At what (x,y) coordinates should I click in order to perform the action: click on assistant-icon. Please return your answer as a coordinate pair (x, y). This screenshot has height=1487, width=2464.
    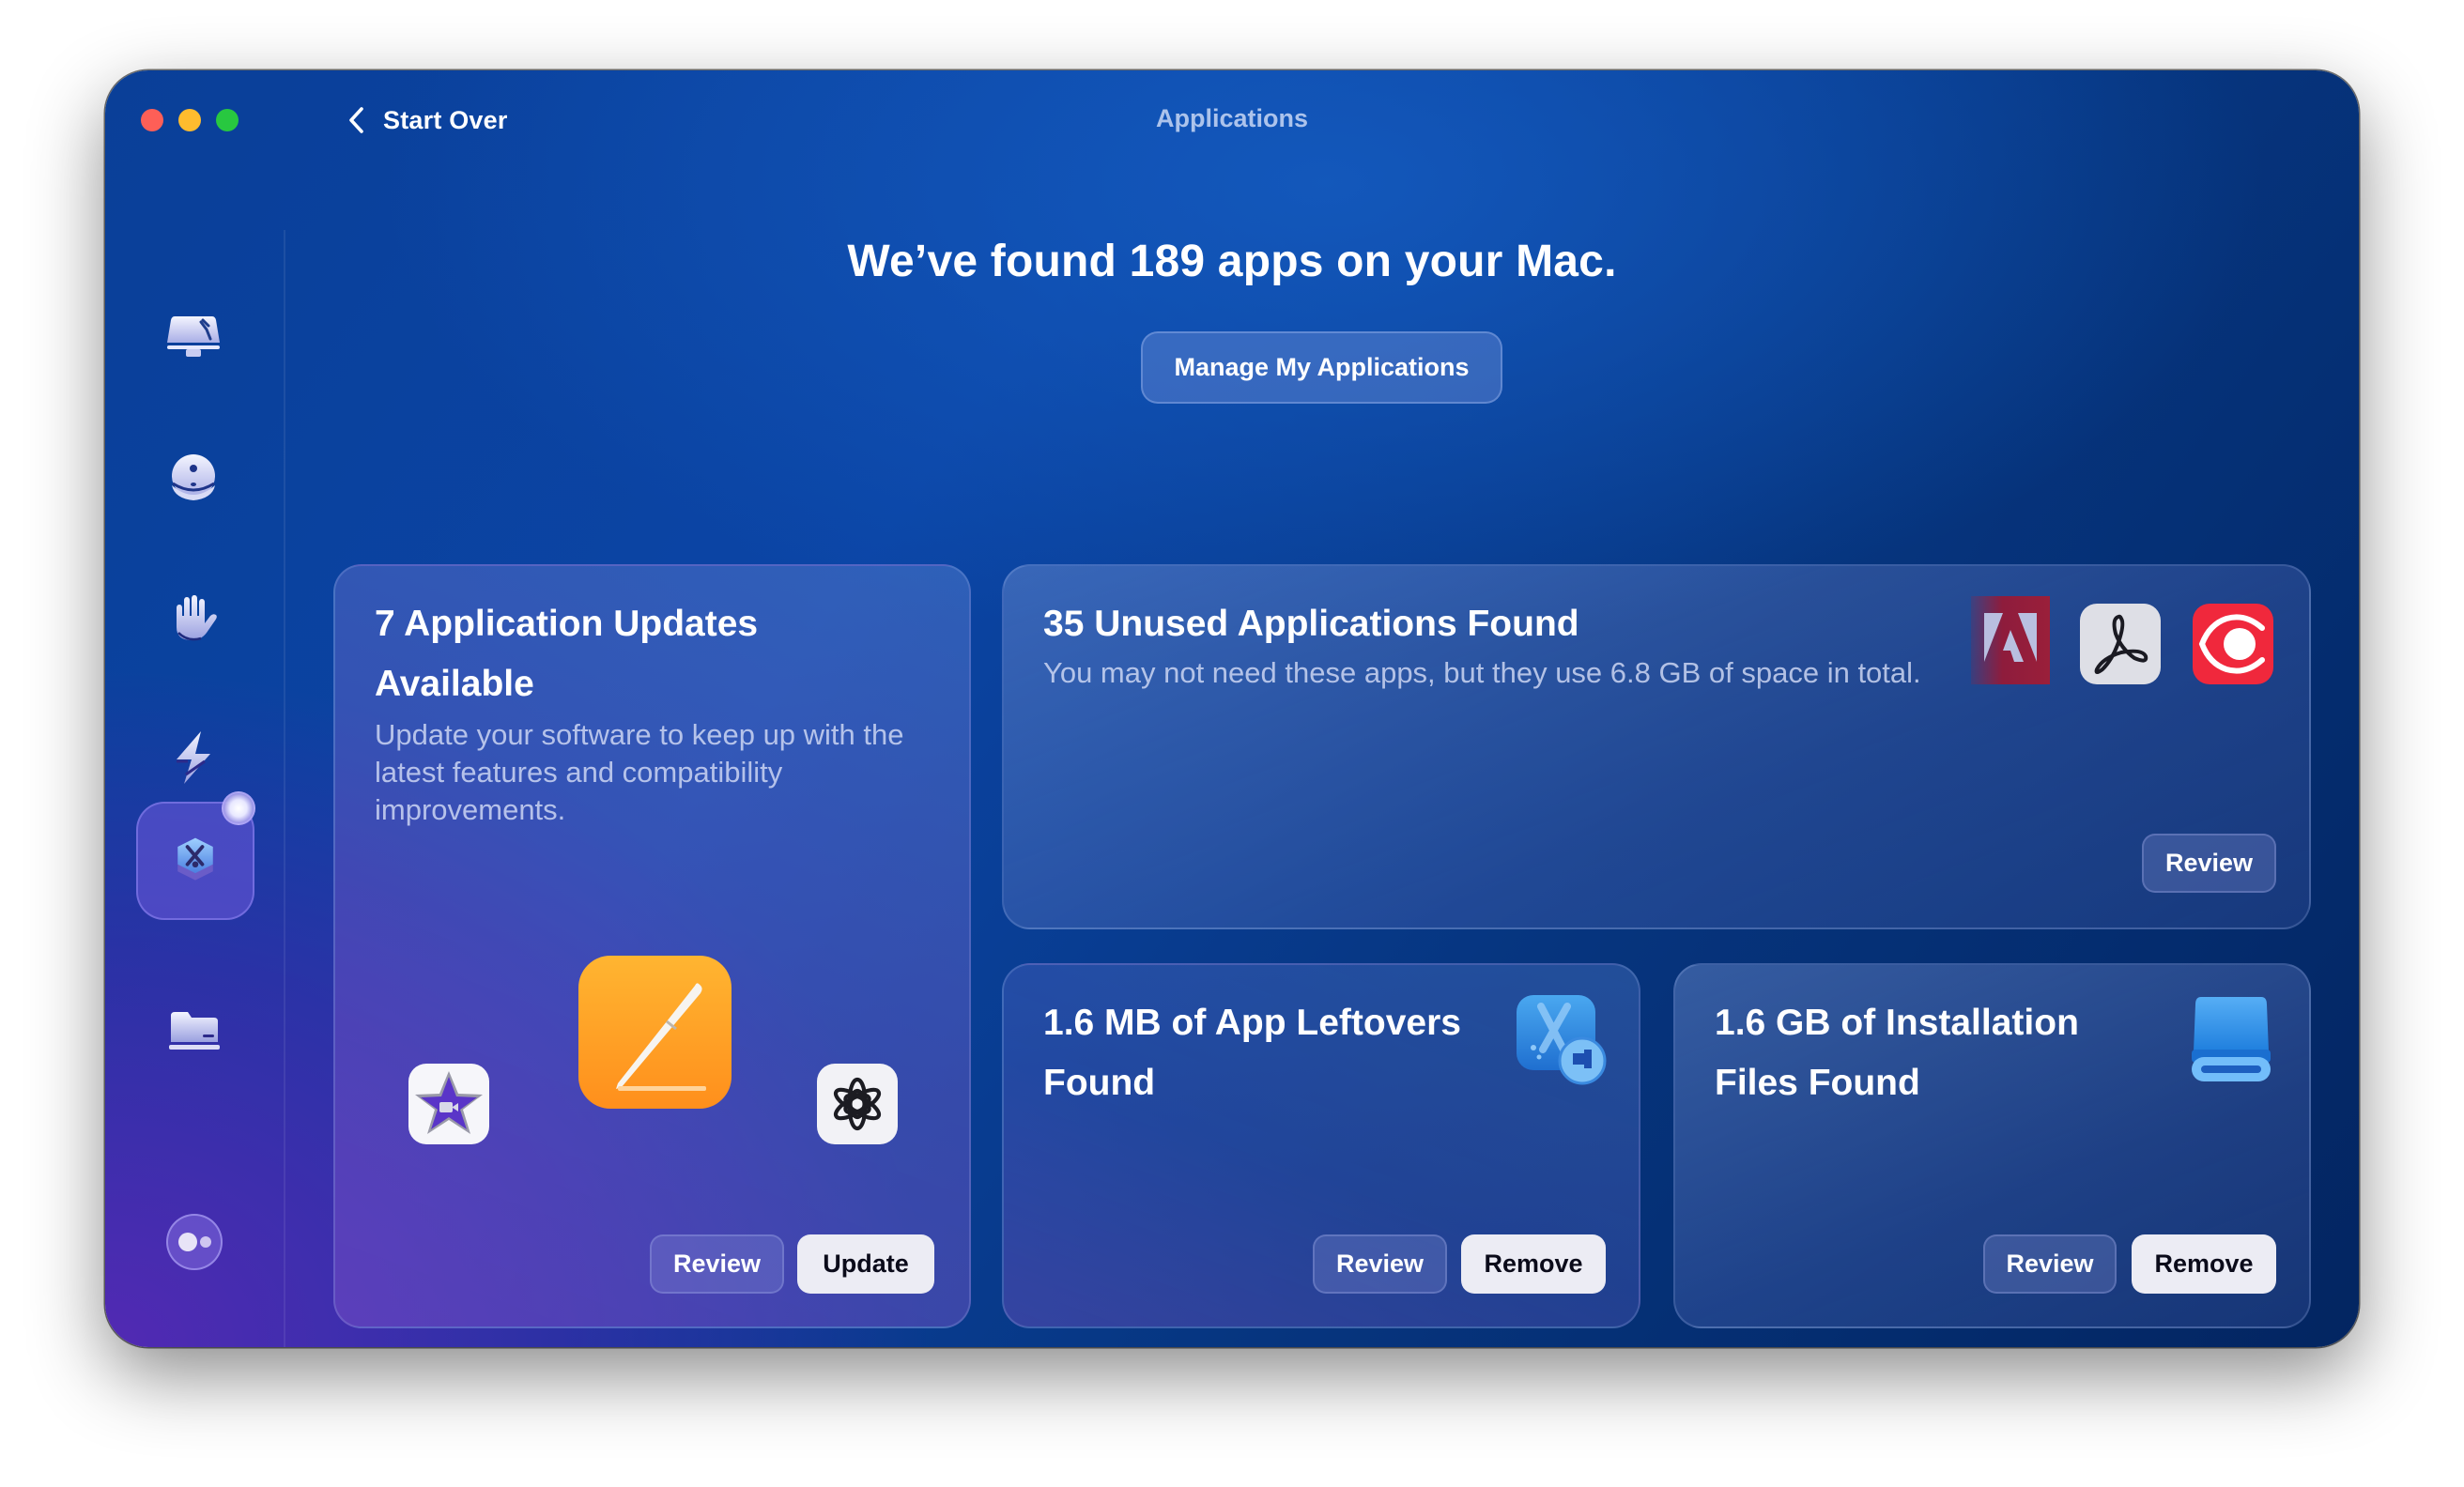
    Looking at the image, I should click on (187, 1242).